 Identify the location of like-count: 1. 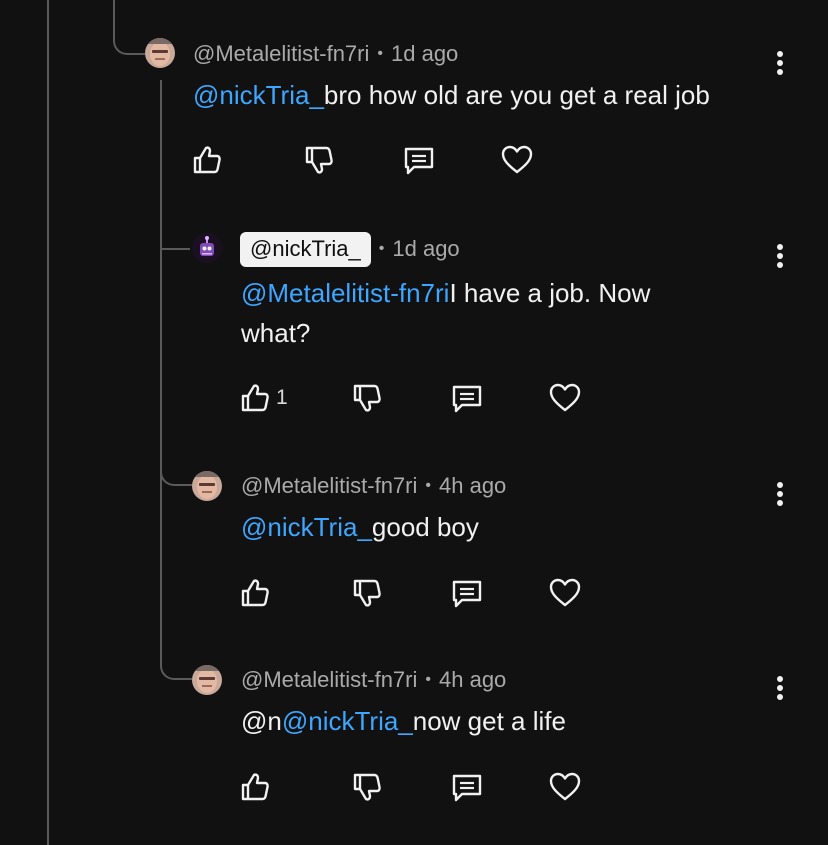
(282, 397).